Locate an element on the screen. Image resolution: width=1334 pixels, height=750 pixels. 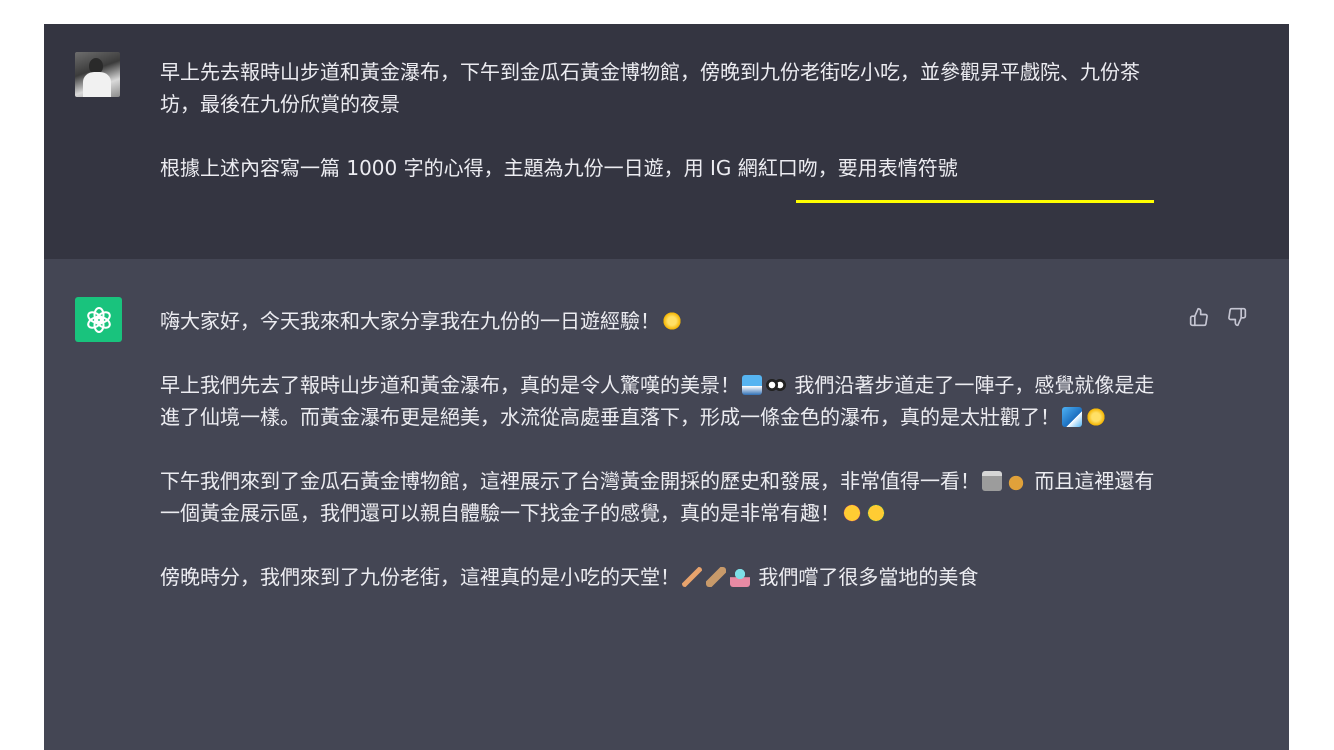
assistant-paragraph-1: 嗨大家好，今天我來和大家分享我在九份的一日遊經驗！ is located at coordinates (665, 321).